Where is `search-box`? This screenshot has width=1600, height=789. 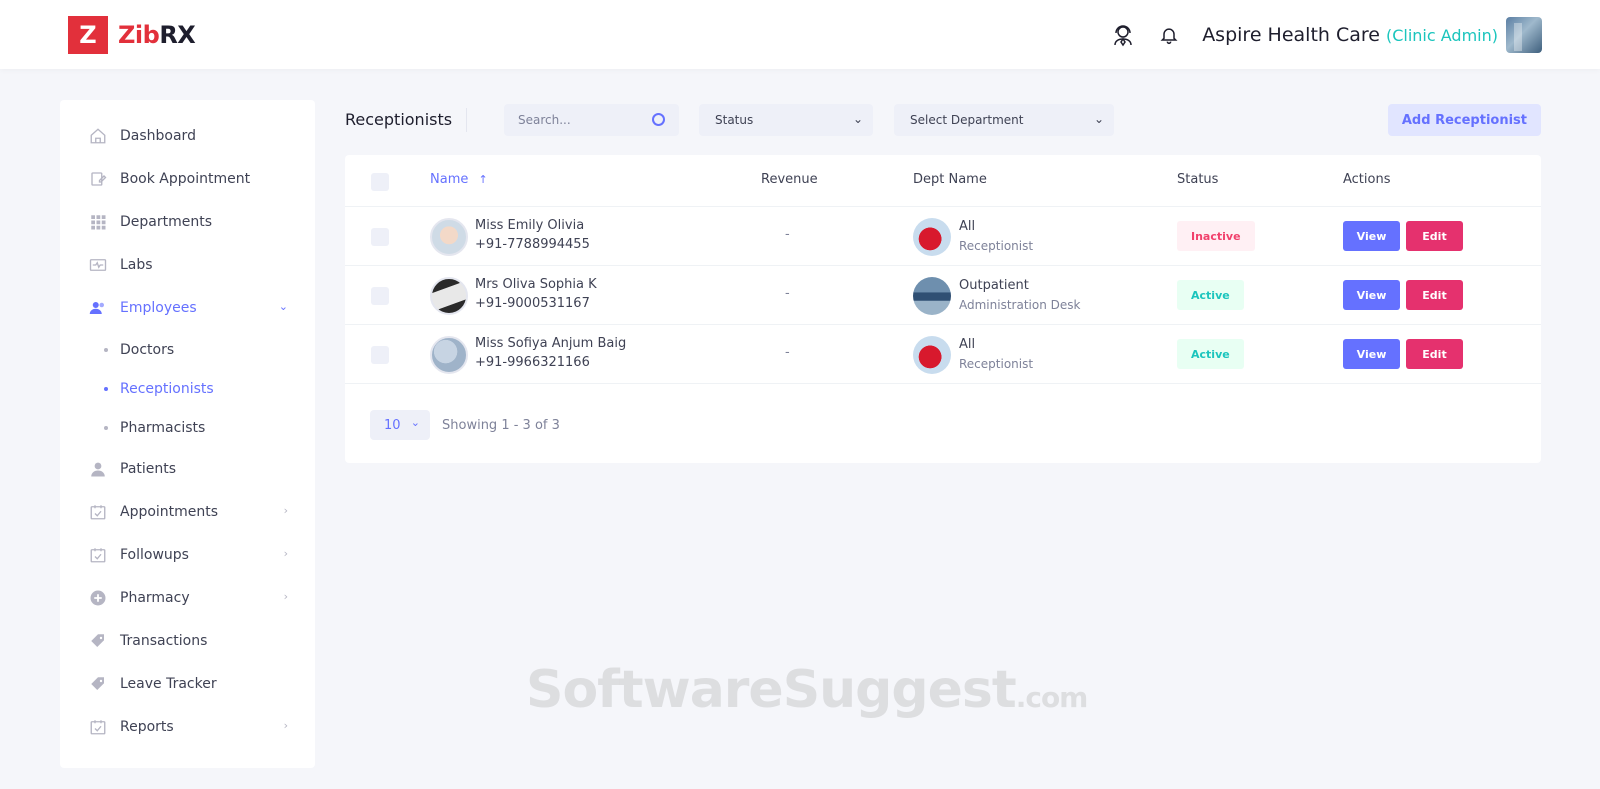
search-box is located at coordinates (591, 120).